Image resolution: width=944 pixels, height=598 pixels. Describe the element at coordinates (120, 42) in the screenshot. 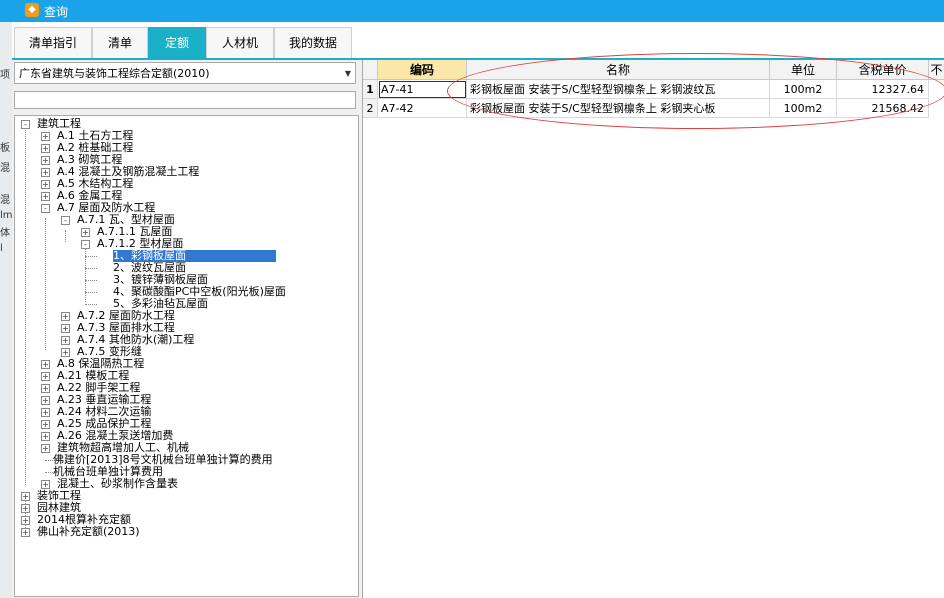

I see `tab-list: 清单` at that location.